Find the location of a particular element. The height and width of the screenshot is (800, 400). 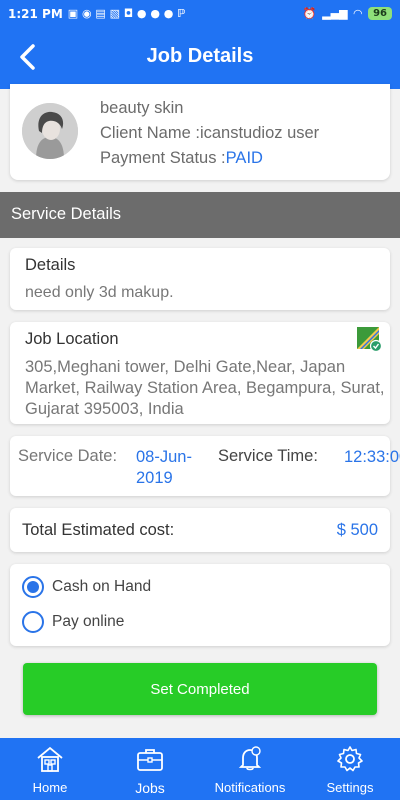

nav-notifications: Notifications is located at coordinates (250, 769).